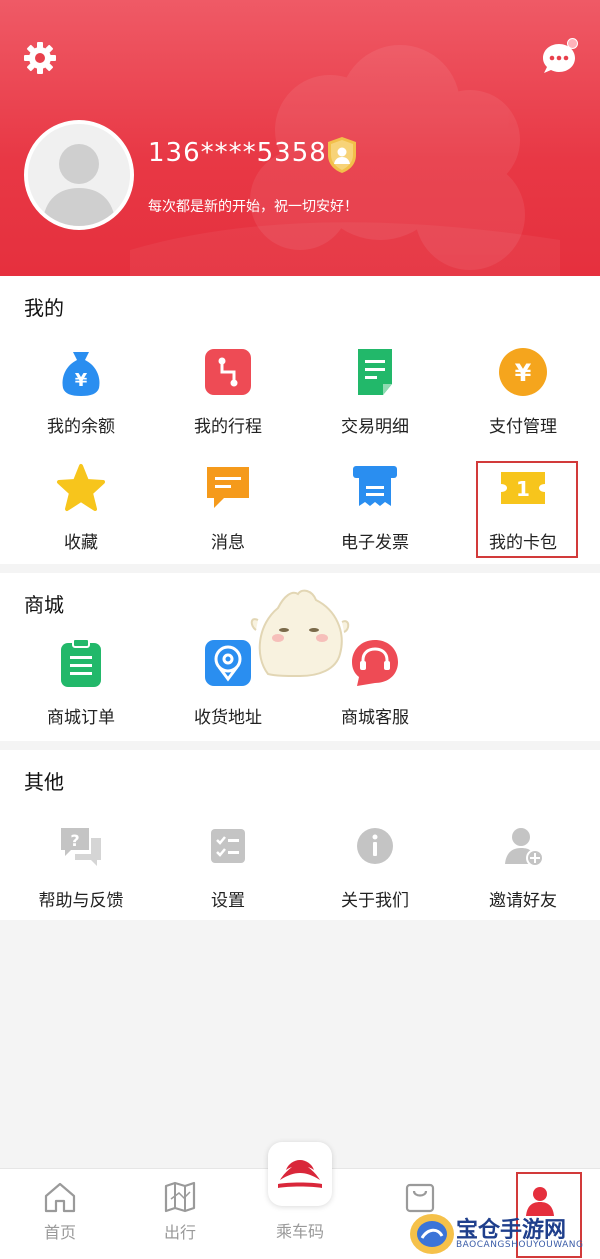  What do you see at coordinates (375, 543) in the screenshot?
I see `grid-label: 电子发票` at bounding box center [375, 543].